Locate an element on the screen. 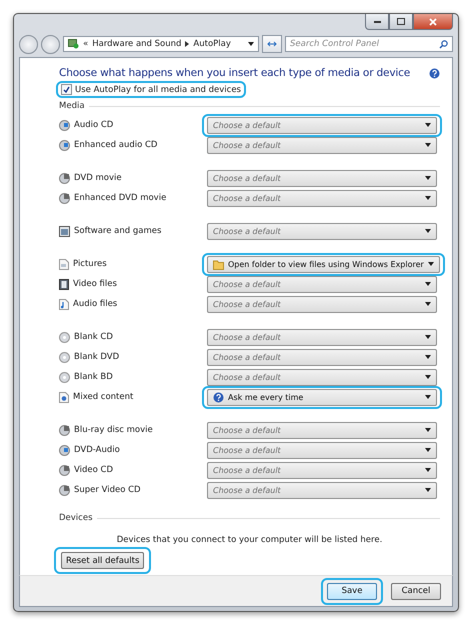  media-type-label: Mixed content is located at coordinates (103, 397).